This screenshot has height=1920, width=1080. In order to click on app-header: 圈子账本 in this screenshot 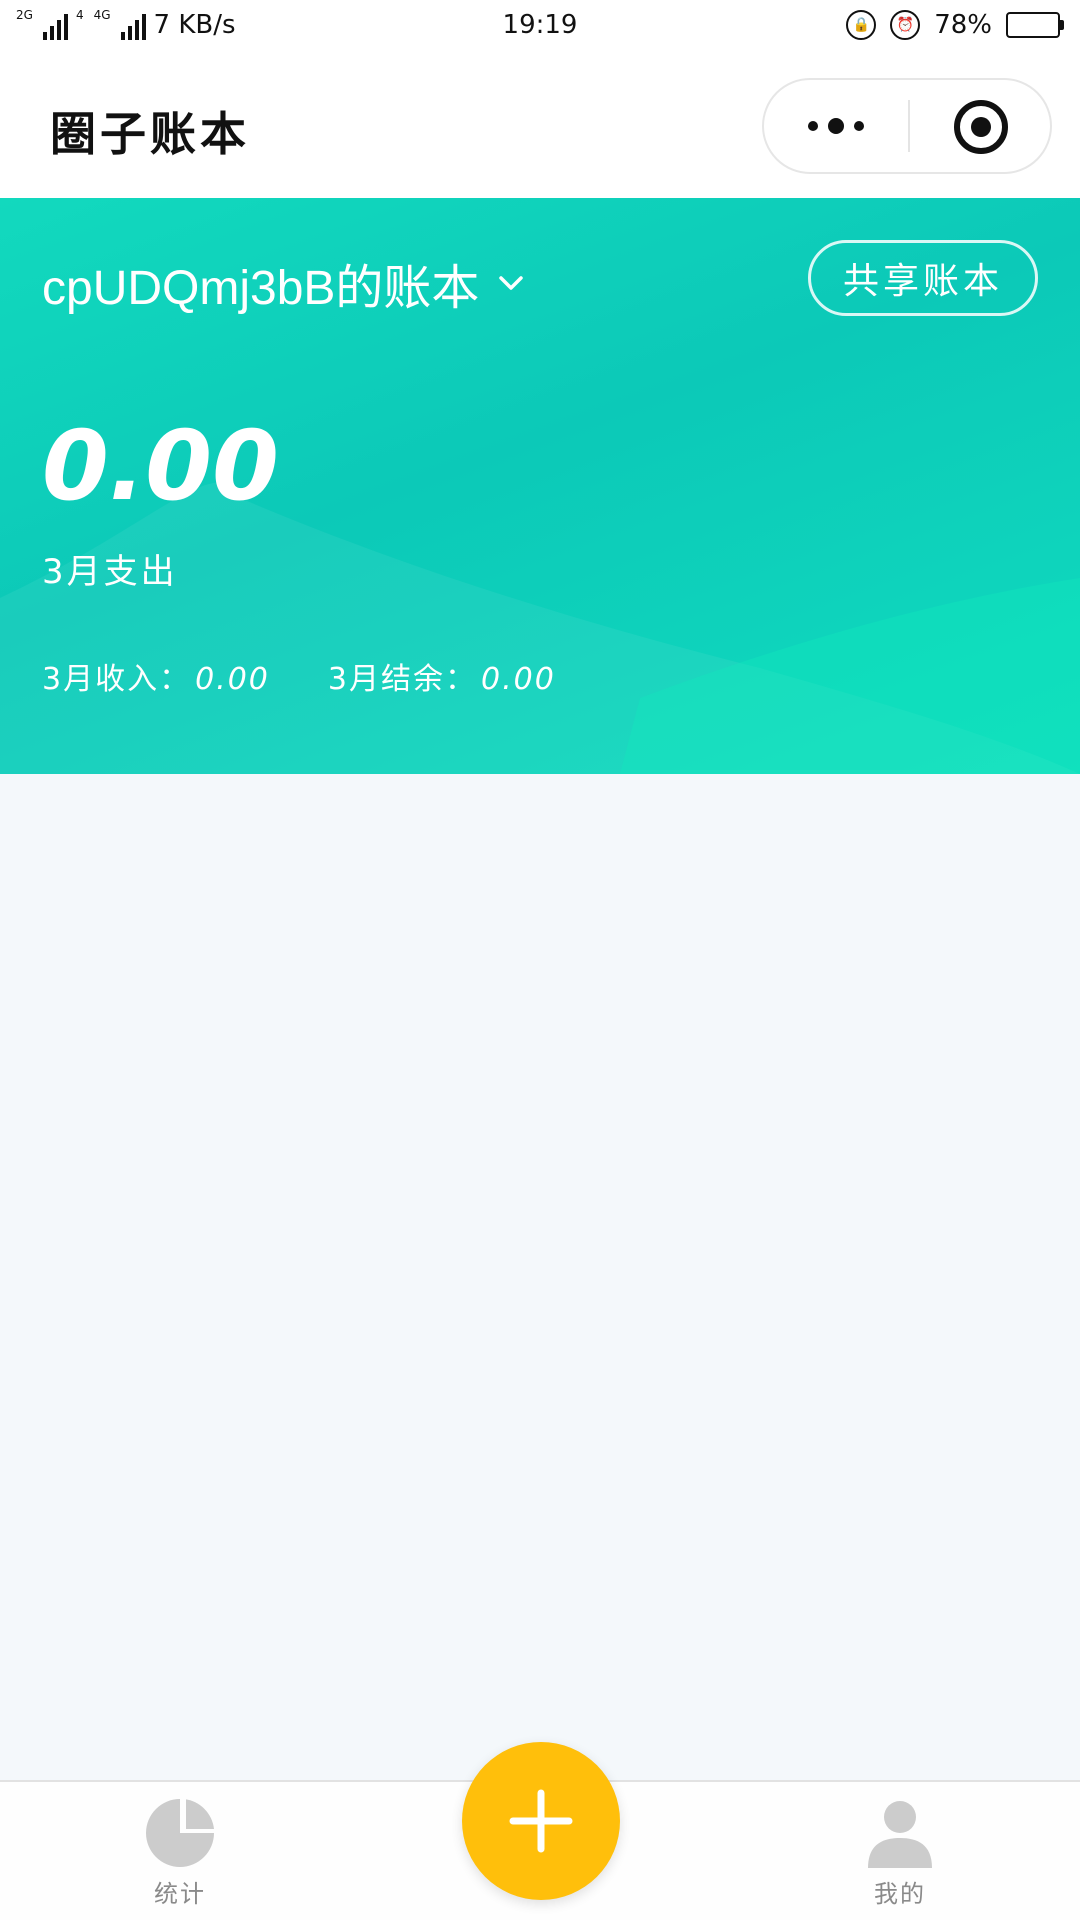, I will do `click(540, 126)`.